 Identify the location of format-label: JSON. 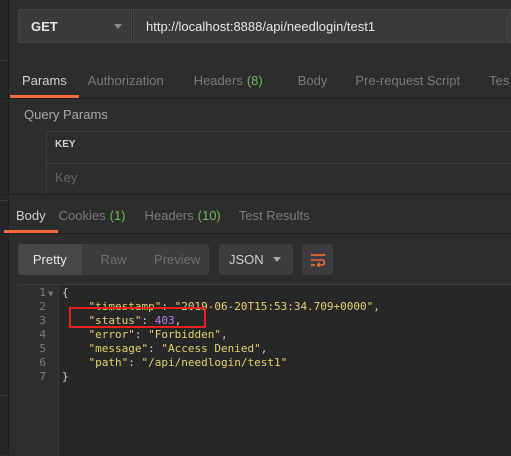
(246, 259).